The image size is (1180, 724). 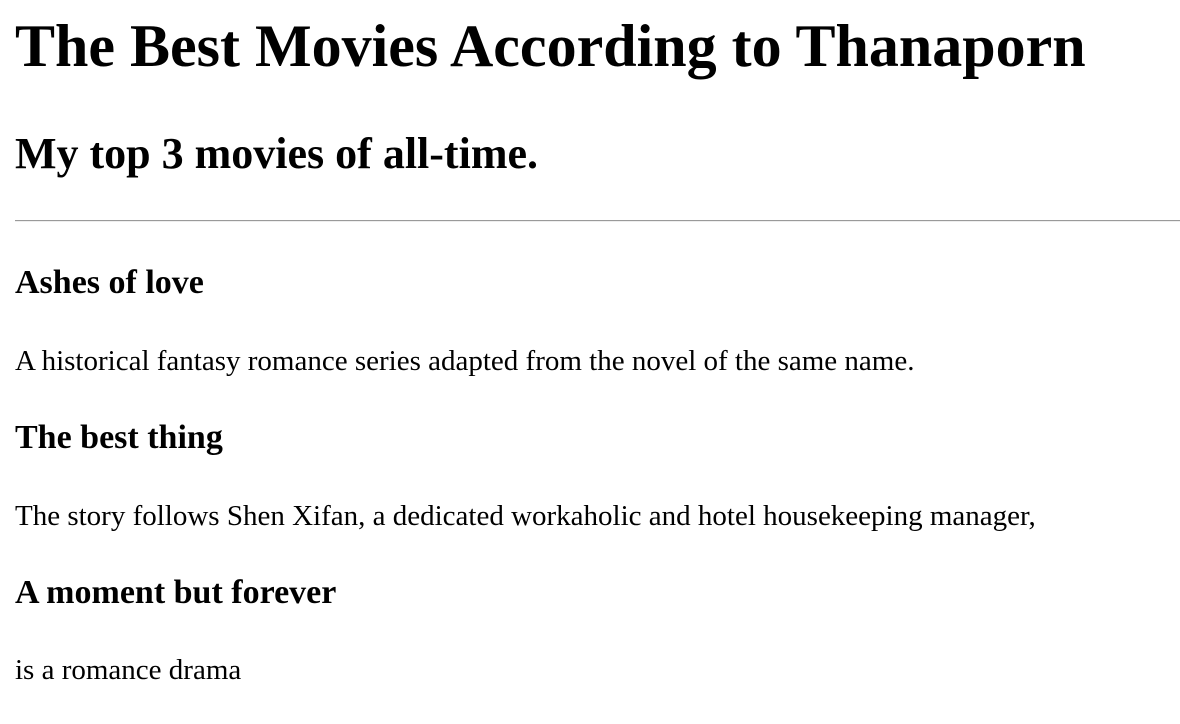 I want to click on movie-title-the-best-thing: The best thing, so click(x=119, y=437).